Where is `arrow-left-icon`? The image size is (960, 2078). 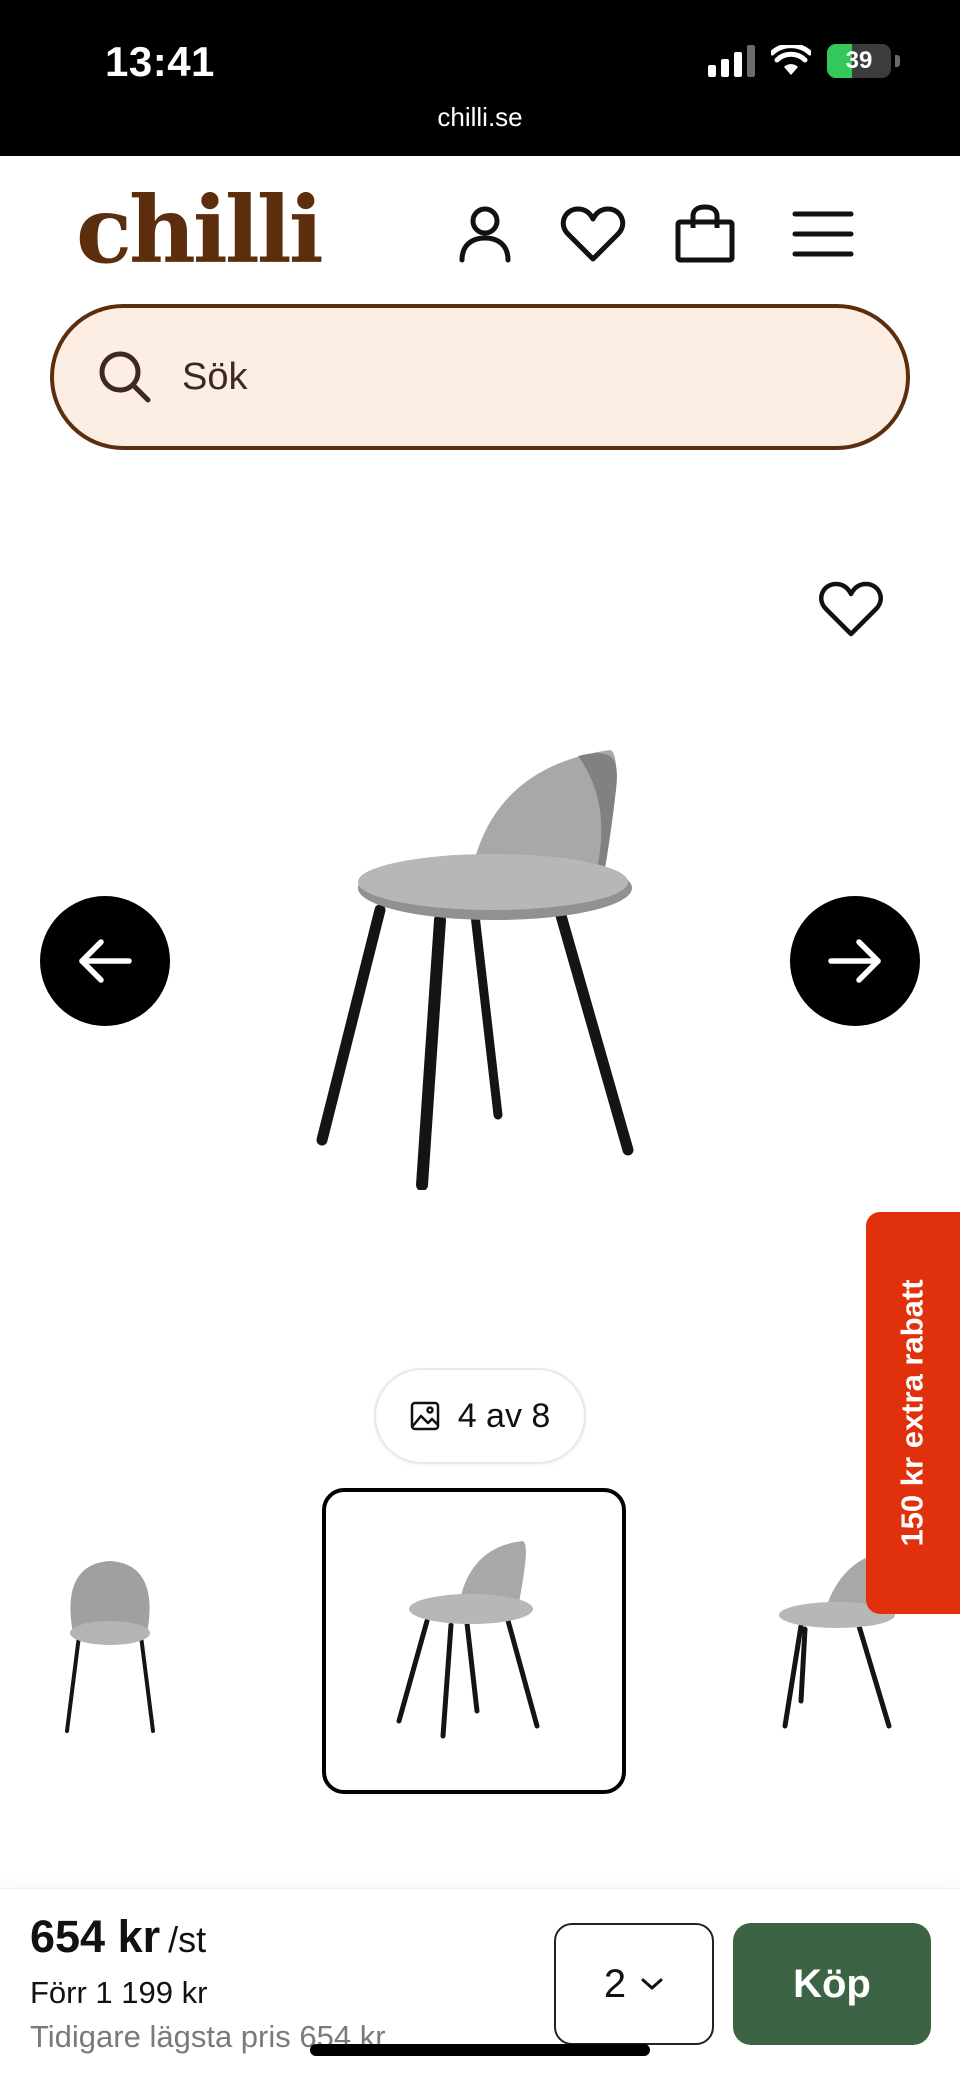
arrow-left-icon is located at coordinates (105, 961).